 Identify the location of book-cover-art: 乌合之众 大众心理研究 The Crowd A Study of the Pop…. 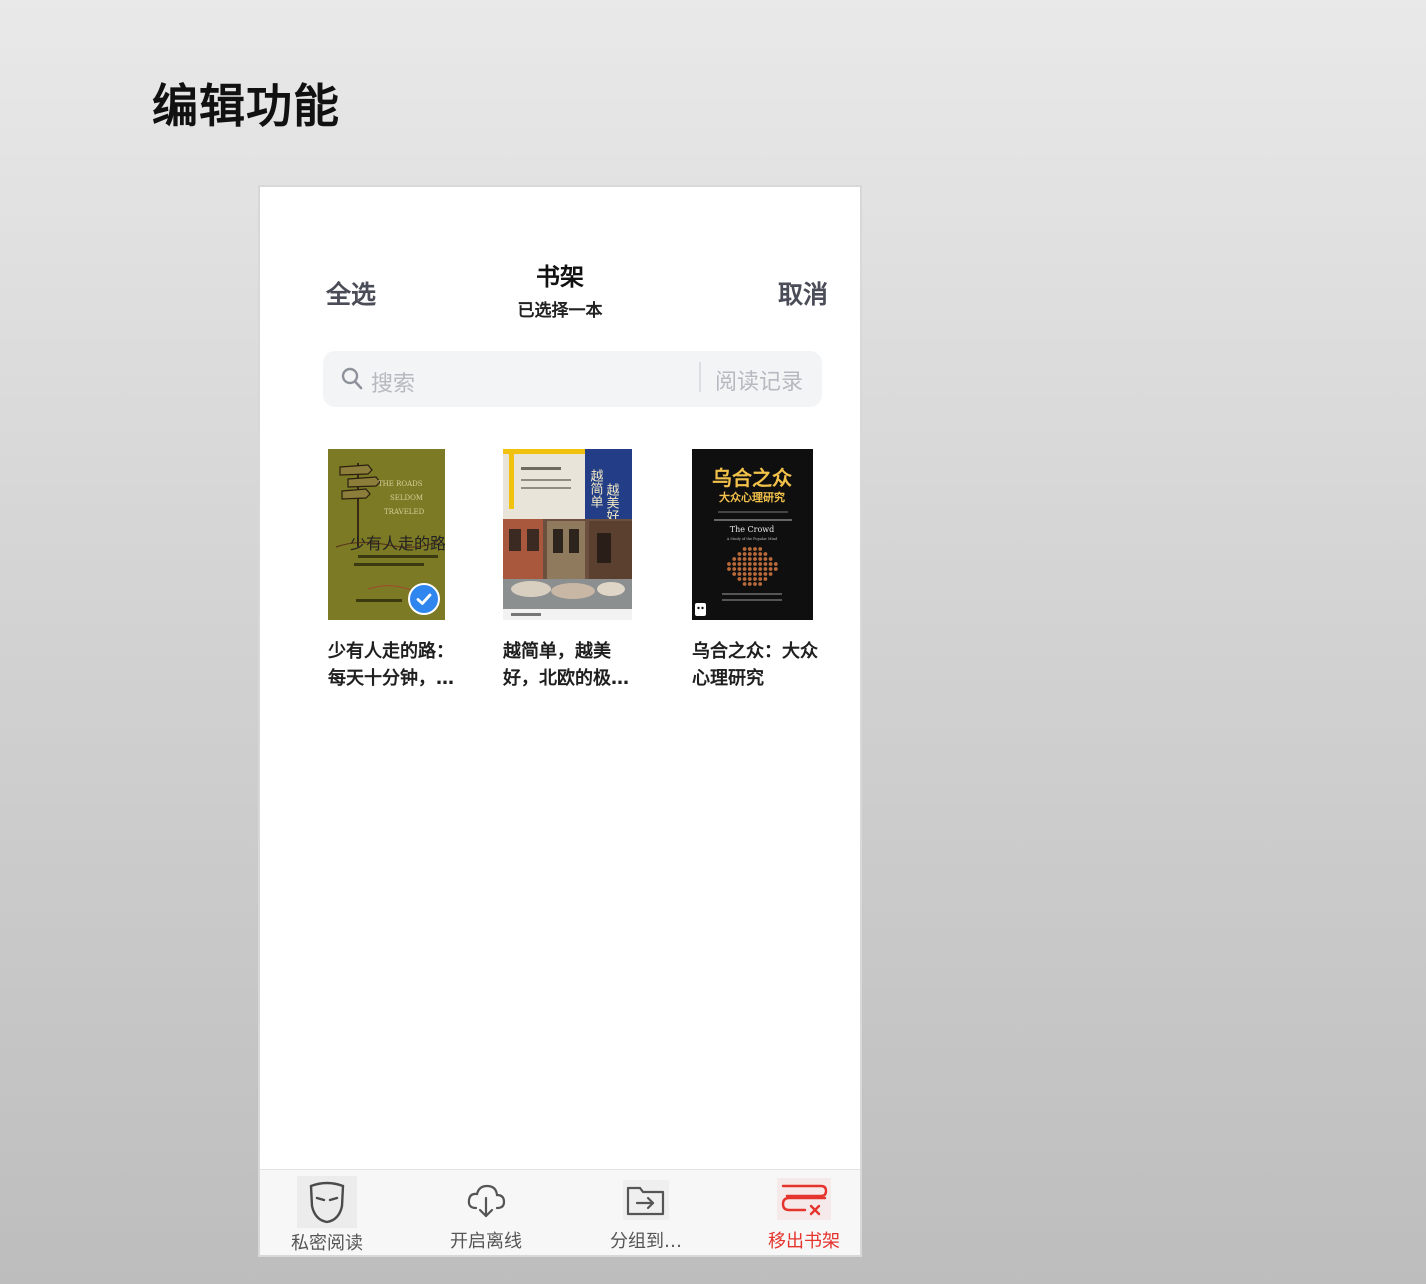
(752, 534).